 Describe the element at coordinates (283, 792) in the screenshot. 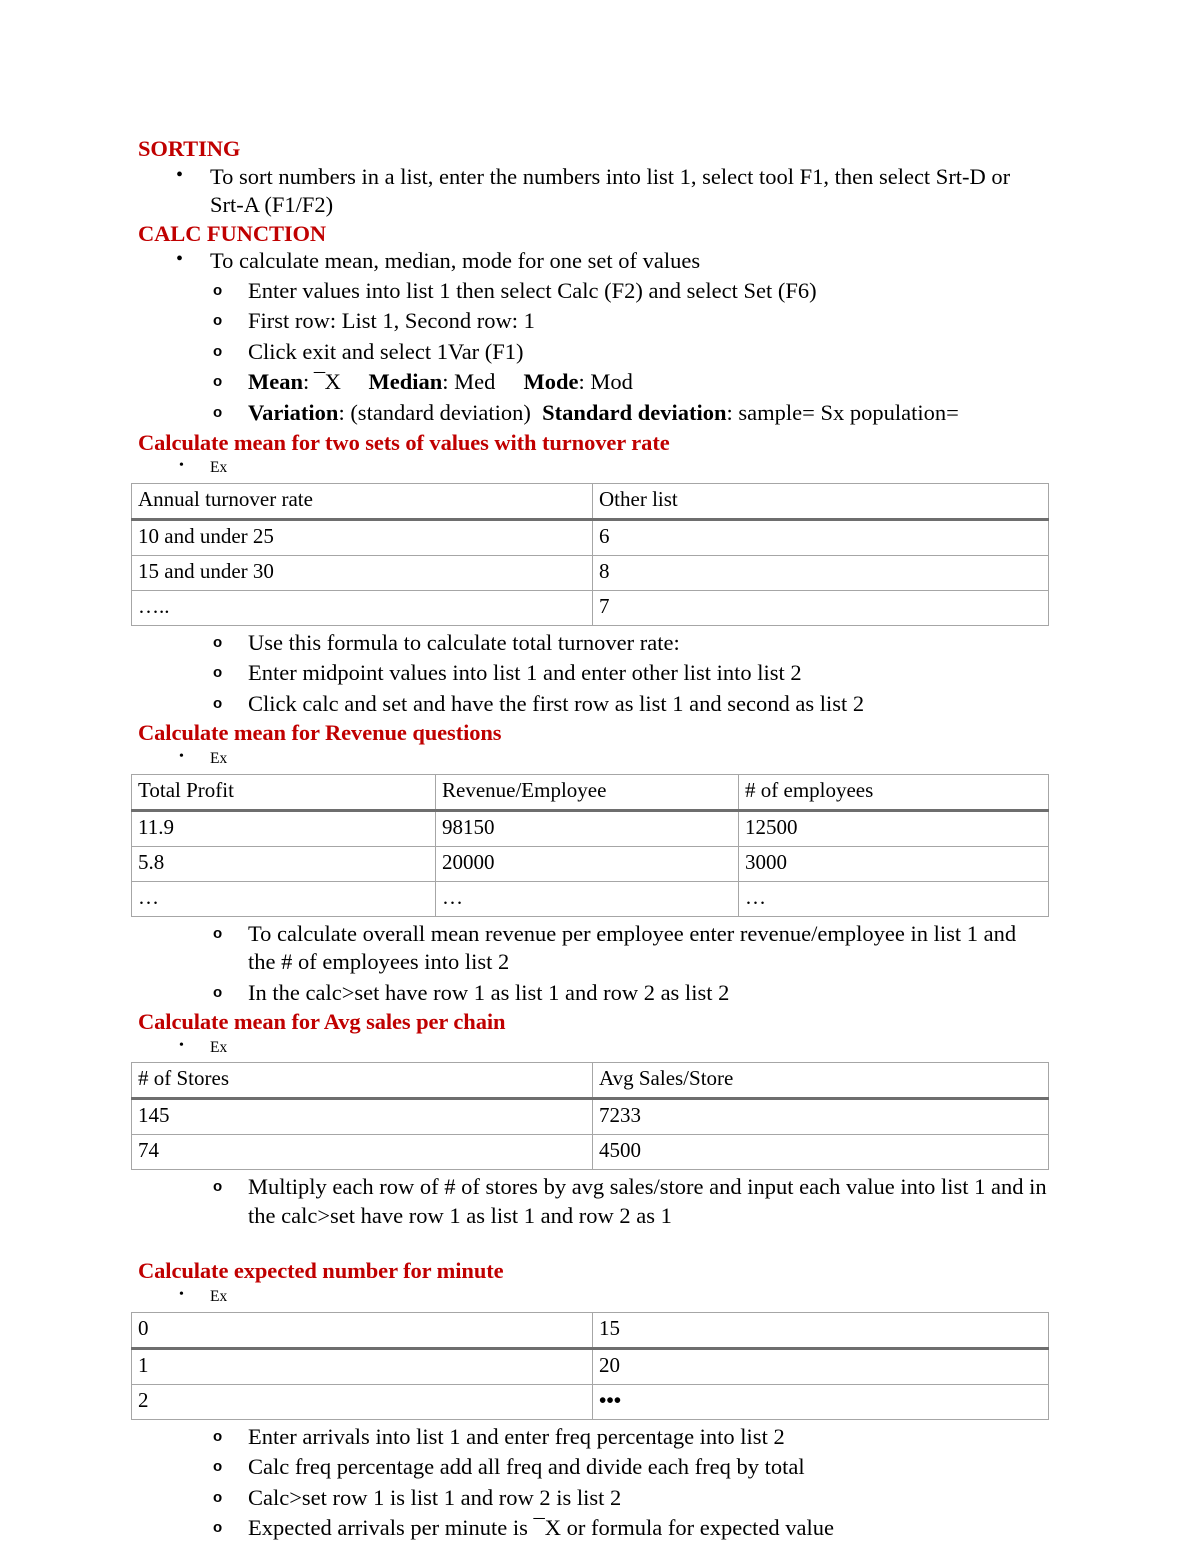

I see `table-header-cell: Total Profit` at that location.